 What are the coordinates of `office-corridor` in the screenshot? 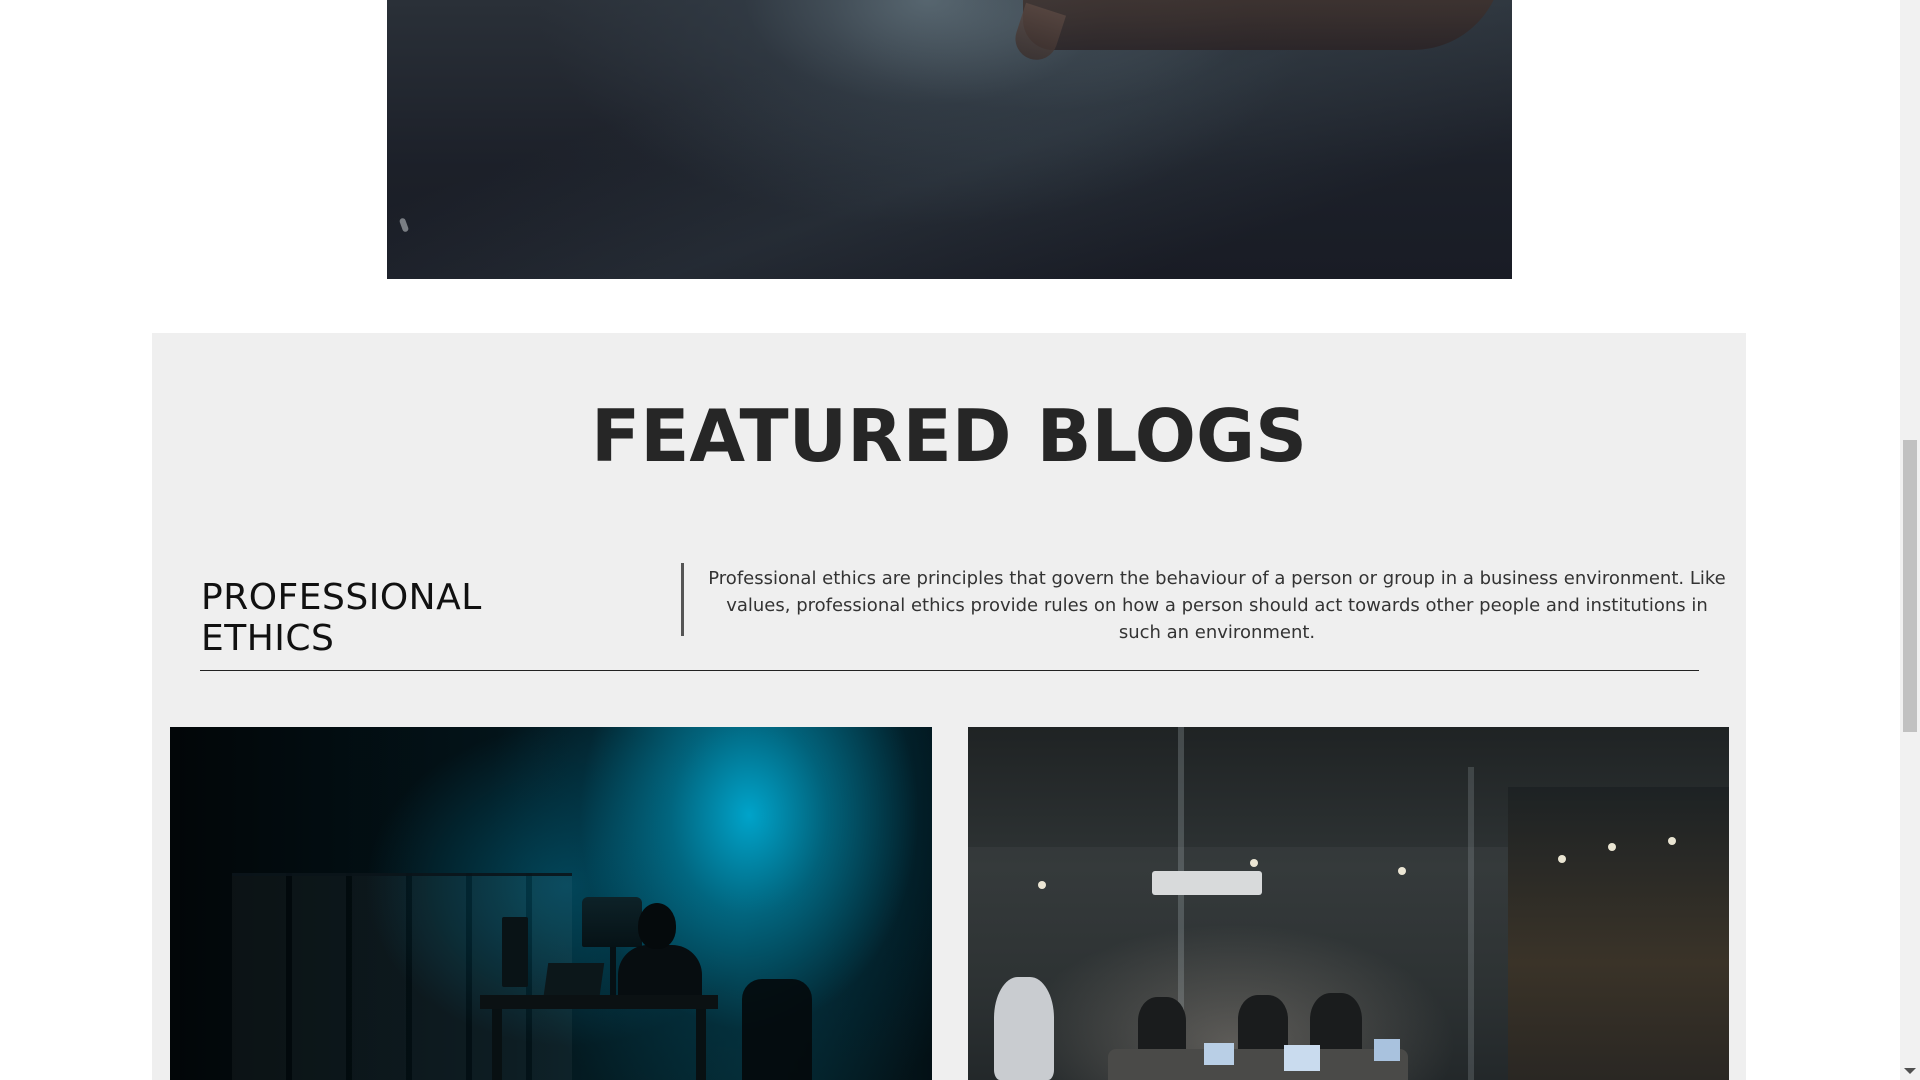 It's located at (1618, 933).